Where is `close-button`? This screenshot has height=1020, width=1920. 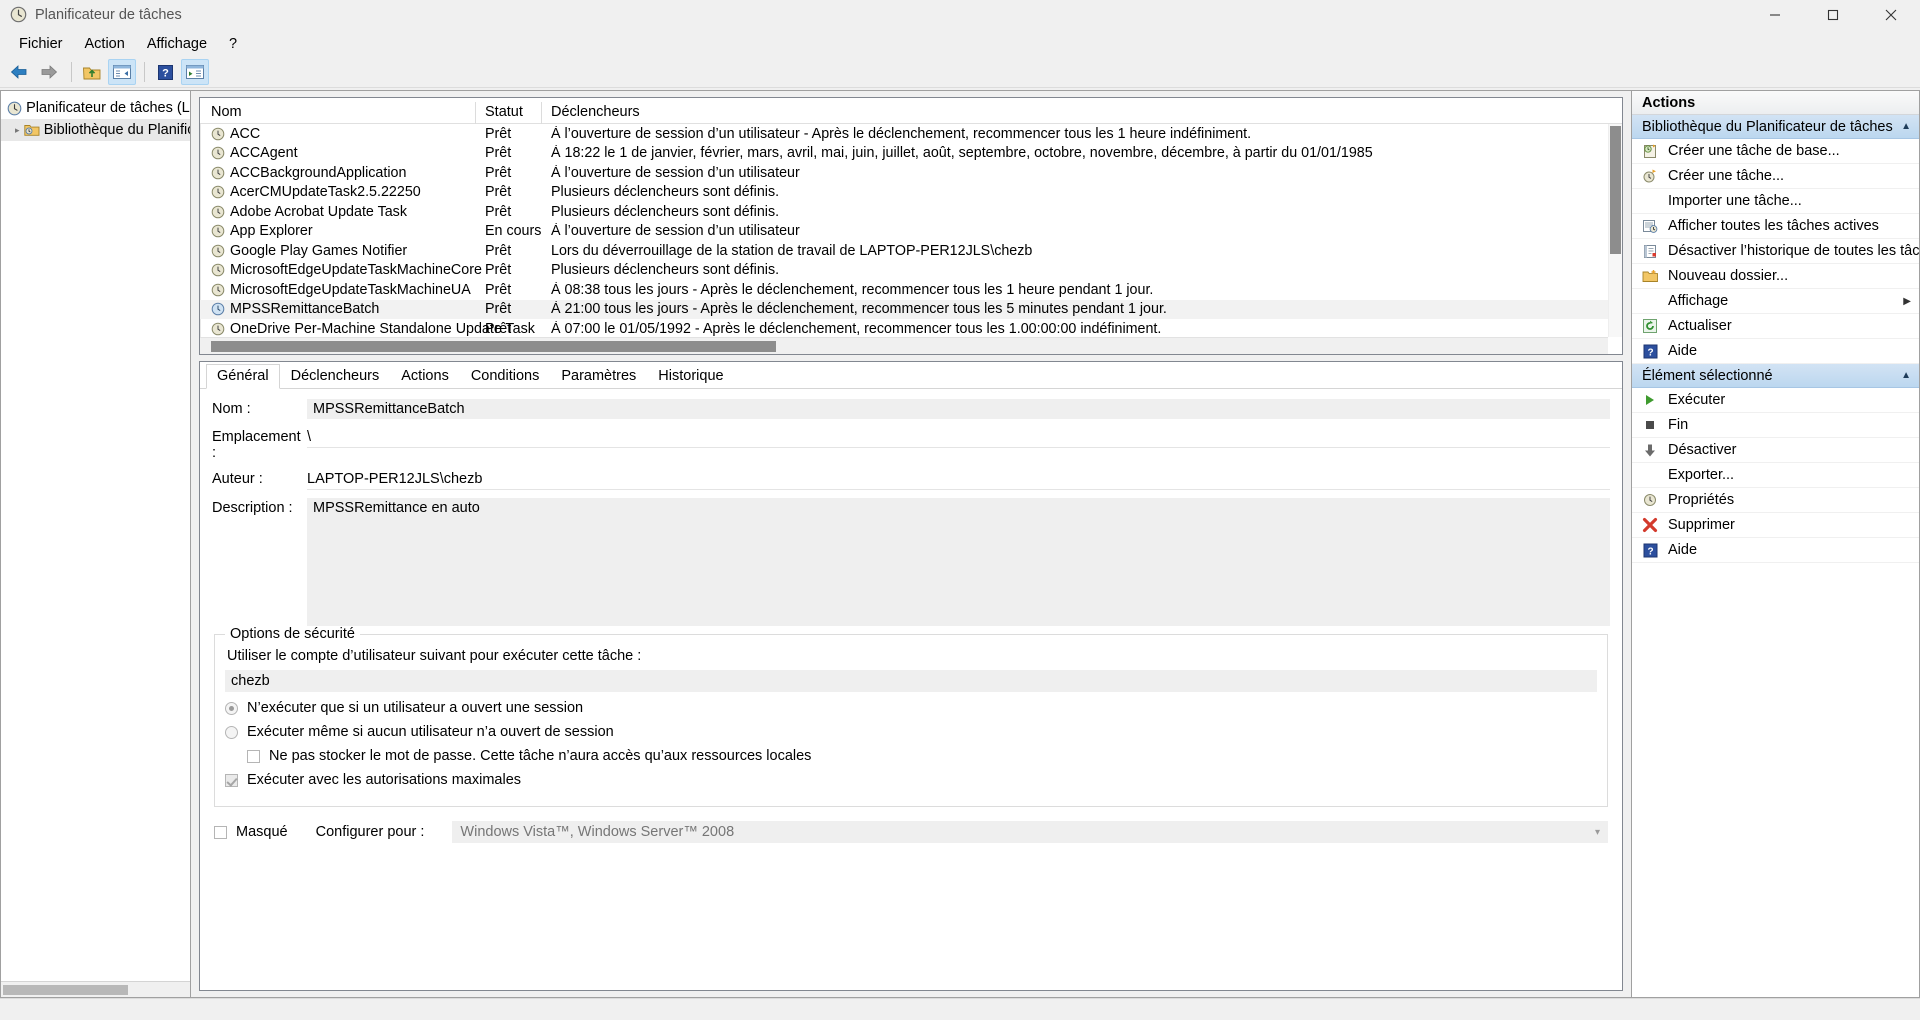
close-button is located at coordinates (1891, 15).